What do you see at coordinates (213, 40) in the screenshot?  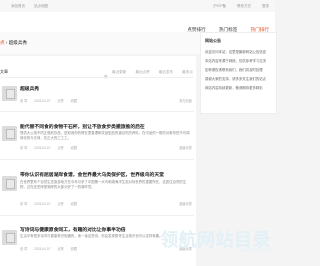 I see `sidebar-title: 网站公告` at bounding box center [213, 40].